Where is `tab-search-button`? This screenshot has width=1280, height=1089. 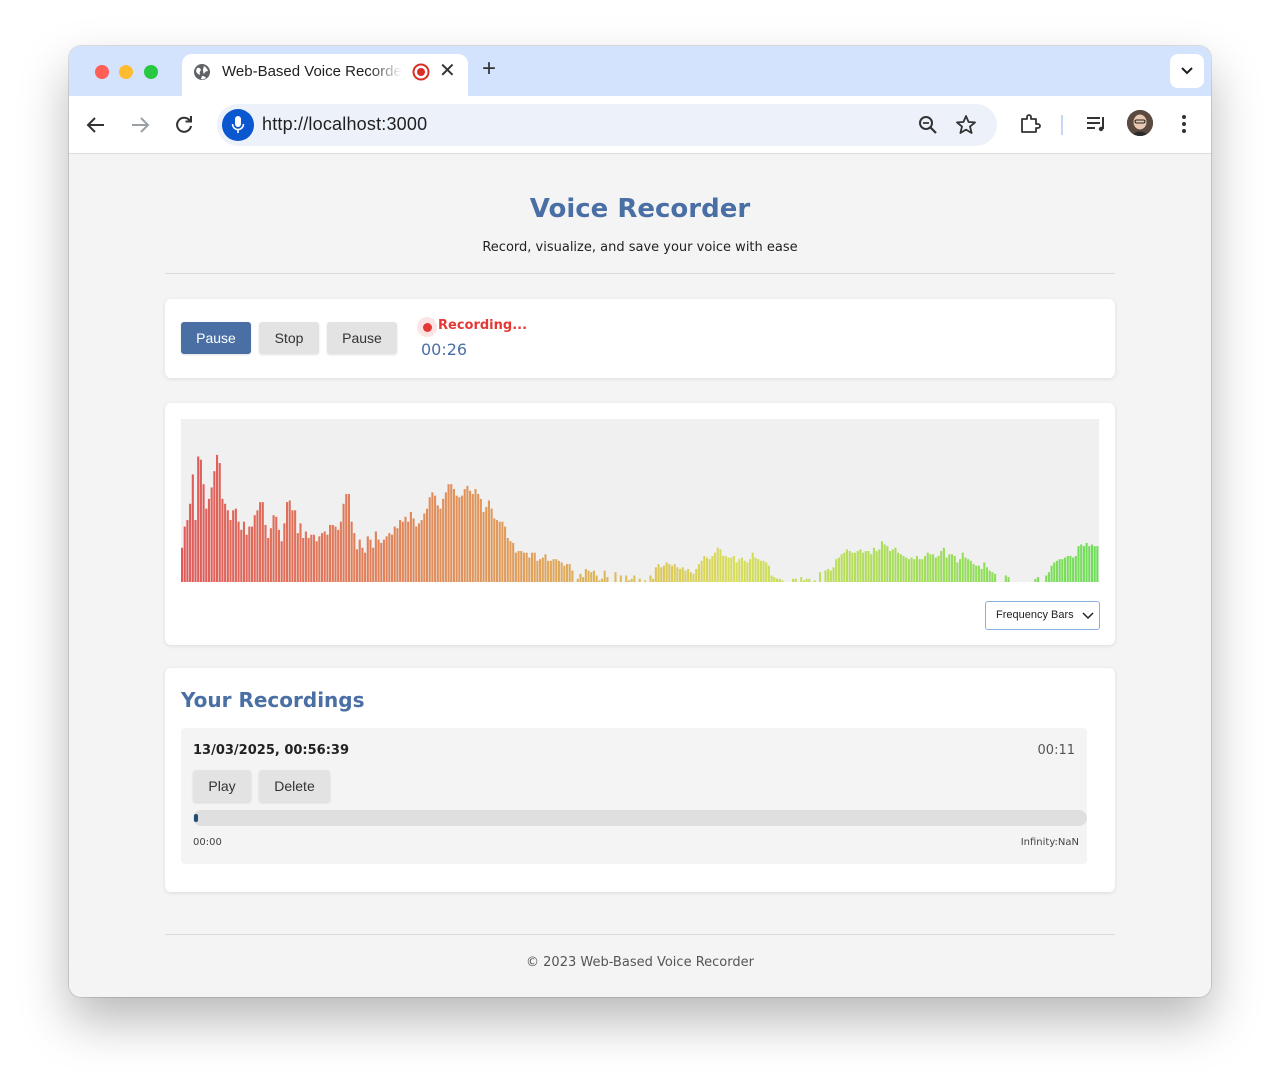
tab-search-button is located at coordinates (1187, 71).